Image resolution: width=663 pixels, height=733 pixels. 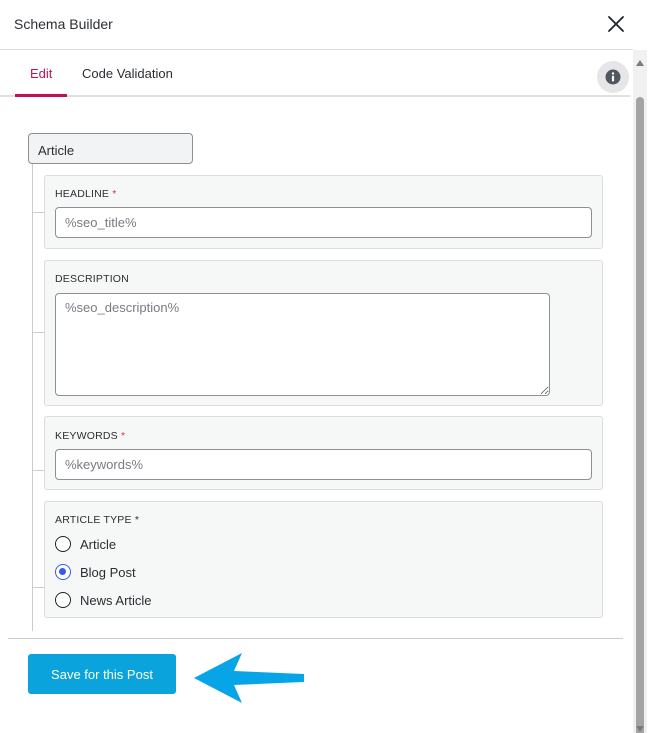 What do you see at coordinates (616, 24) in the screenshot?
I see `close-icon` at bounding box center [616, 24].